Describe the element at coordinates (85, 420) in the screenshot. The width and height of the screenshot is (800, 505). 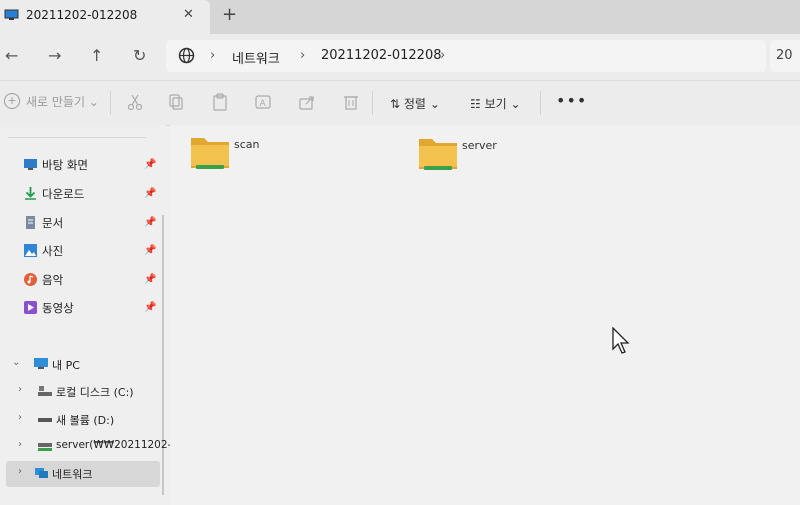
I see `tree-item-label: 새 볼륨 (D:)` at that location.